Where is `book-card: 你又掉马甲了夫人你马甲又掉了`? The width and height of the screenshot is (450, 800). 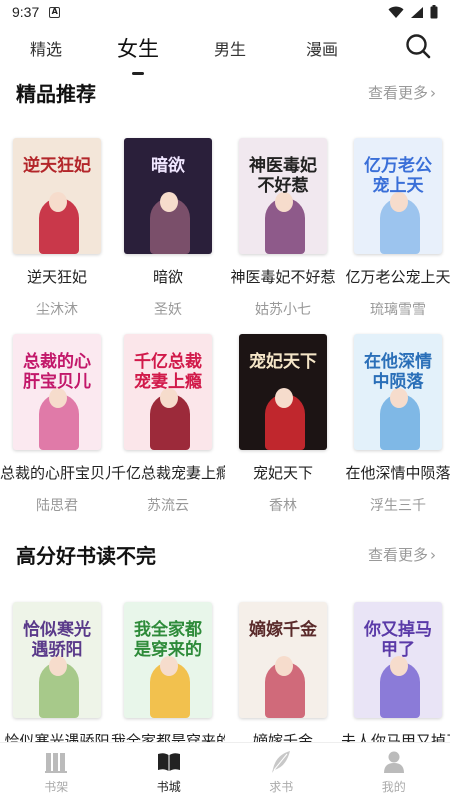 book-card: 你又掉马甲了夫人你马甲又掉了 is located at coordinates (395, 672).